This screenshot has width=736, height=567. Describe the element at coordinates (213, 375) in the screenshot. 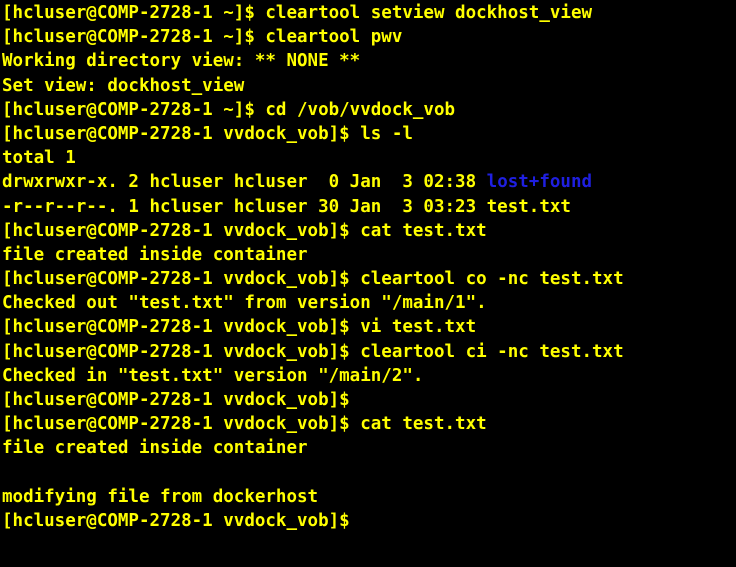

I see `terminal-text-segment: Checked in "test.txt" version "/main/2".` at that location.